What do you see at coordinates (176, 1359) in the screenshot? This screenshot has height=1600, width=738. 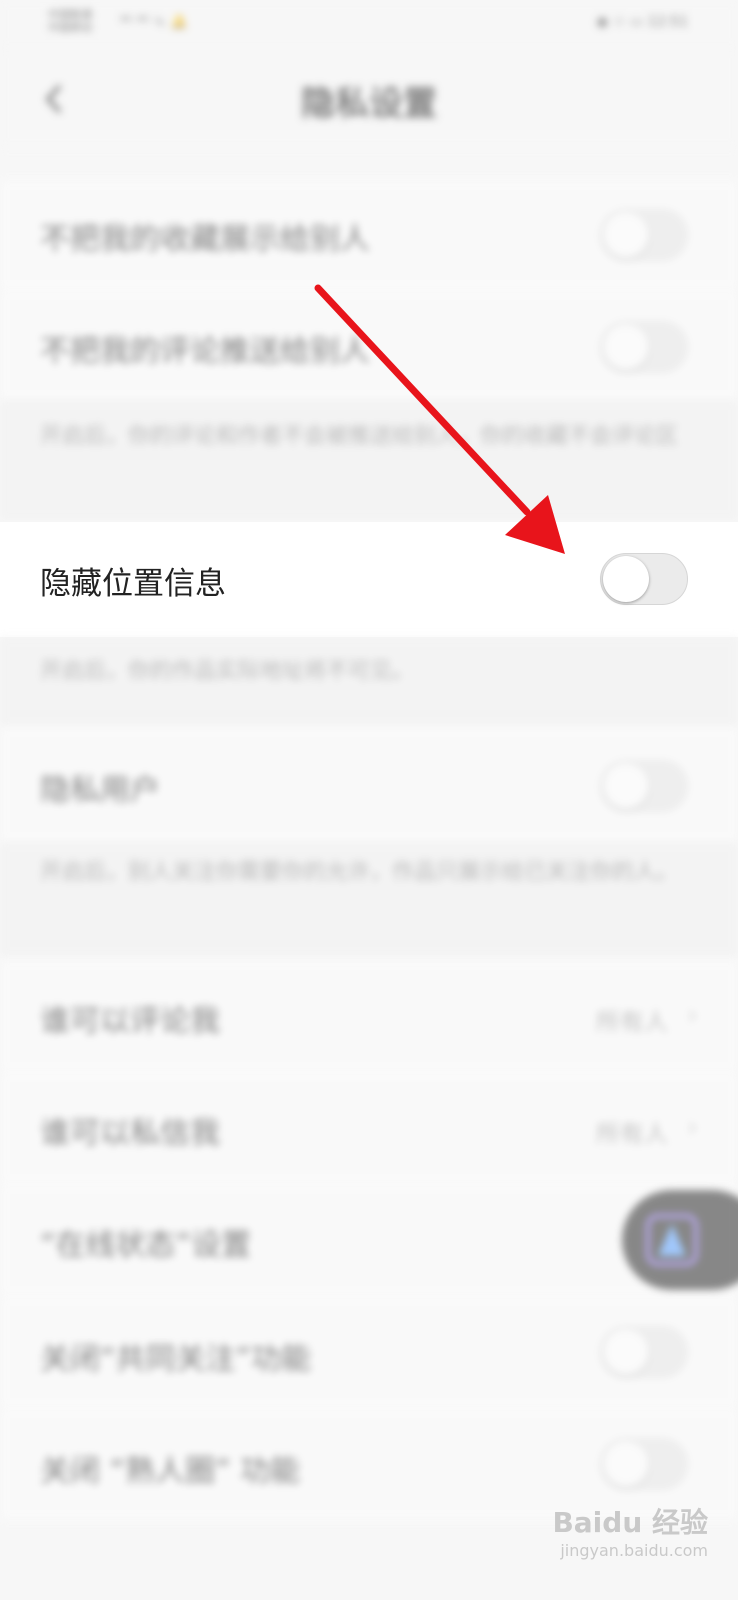 I see `row-label: 关闭“共同关注”功能` at bounding box center [176, 1359].